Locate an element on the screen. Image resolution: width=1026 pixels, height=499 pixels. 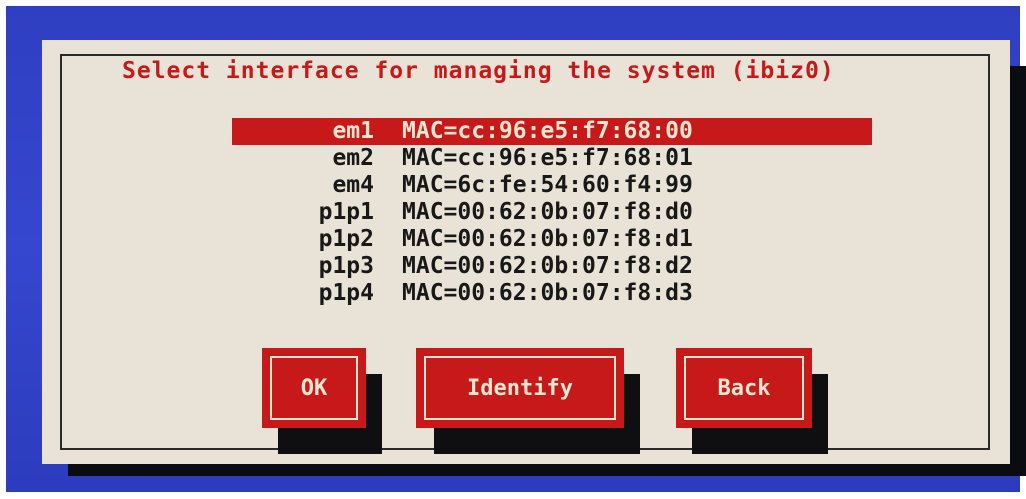
ok-button-face: OK is located at coordinates (314, 388).